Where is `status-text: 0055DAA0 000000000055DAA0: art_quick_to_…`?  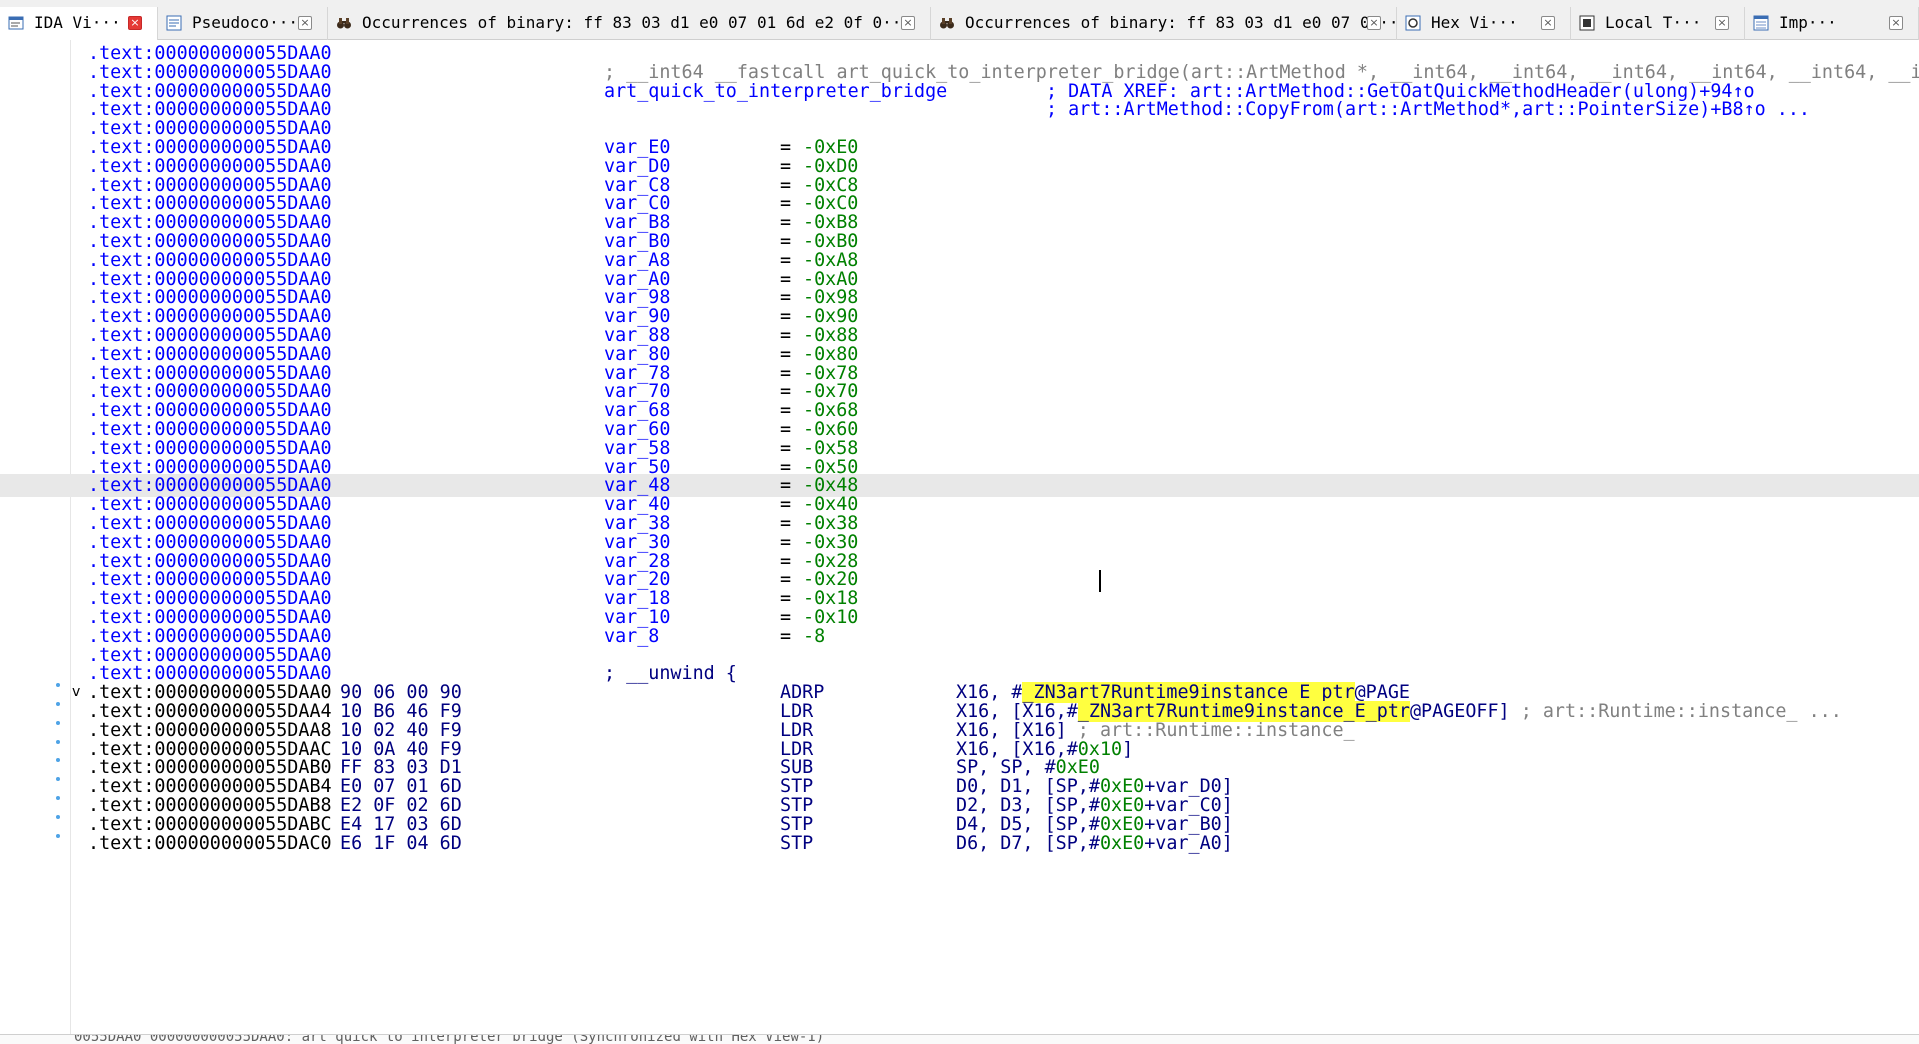
status-text: 0055DAA0 000000000055DAA0: art_quick_to_… is located at coordinates (449, 1039).